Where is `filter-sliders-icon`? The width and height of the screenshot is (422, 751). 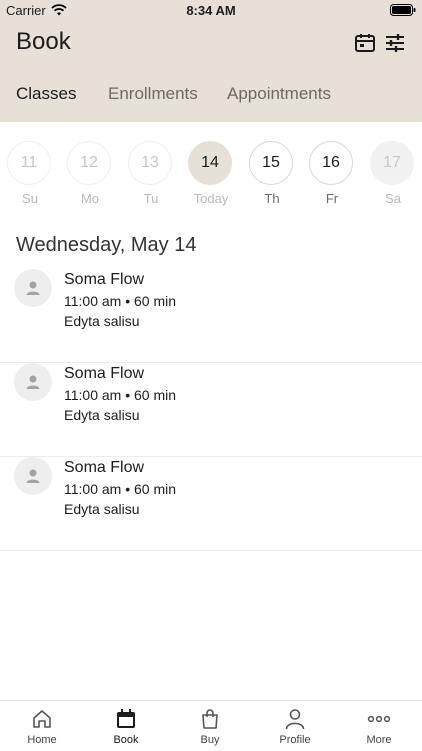 filter-sliders-icon is located at coordinates (395, 43).